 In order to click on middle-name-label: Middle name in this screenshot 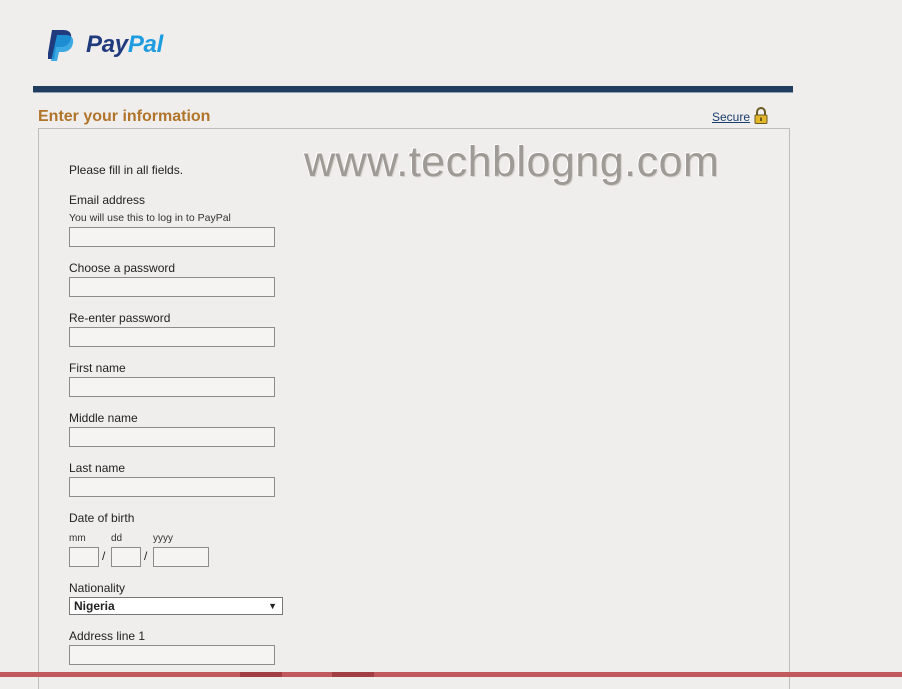, I will do `click(103, 418)`.